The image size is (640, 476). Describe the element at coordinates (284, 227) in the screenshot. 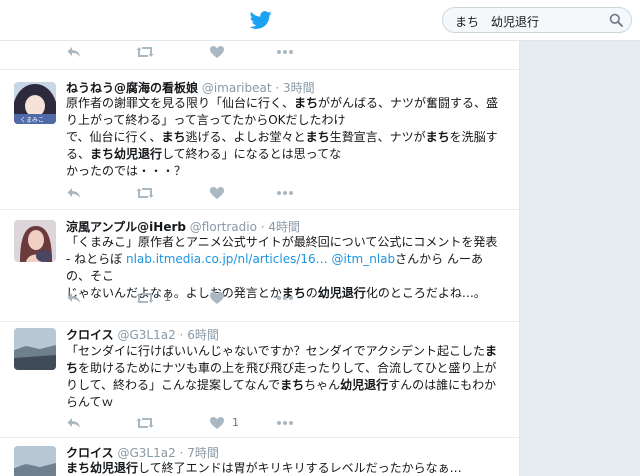

I see `timestamp: 4時間` at that location.